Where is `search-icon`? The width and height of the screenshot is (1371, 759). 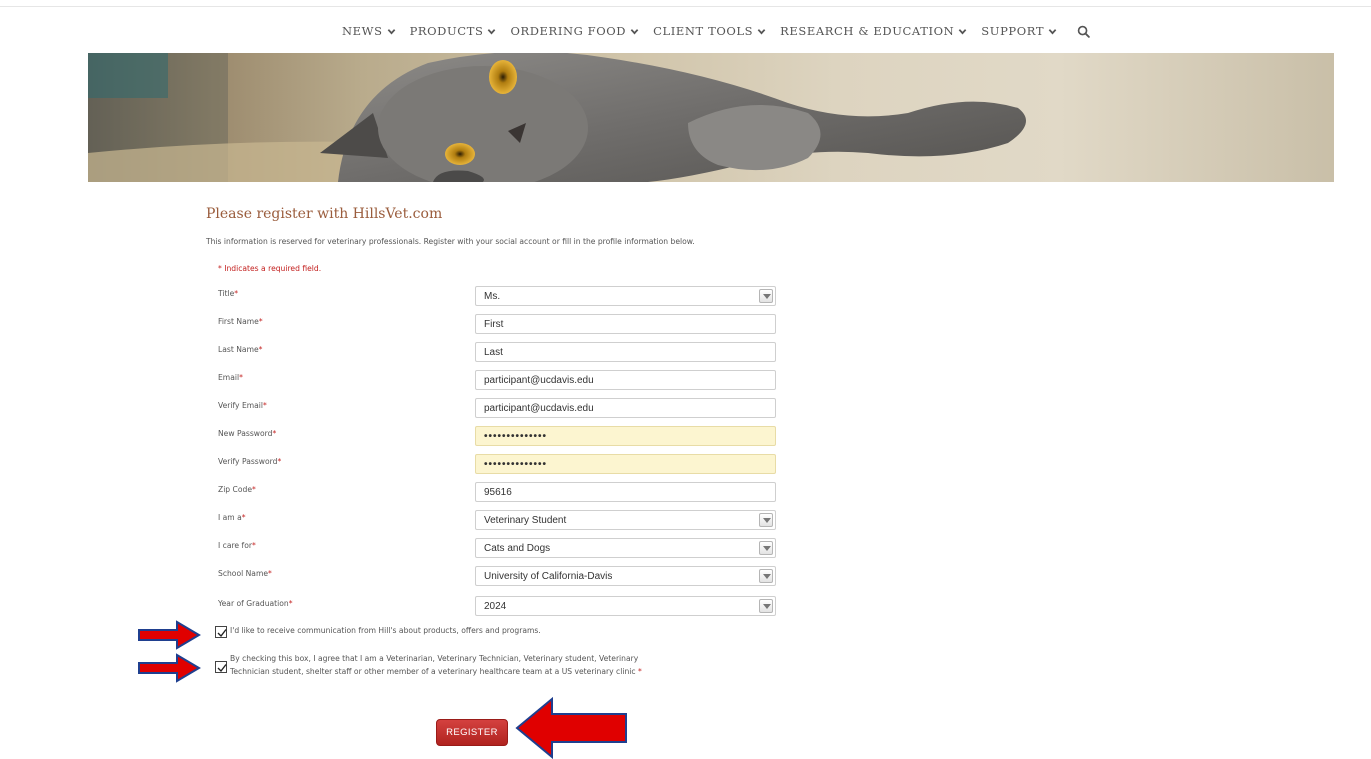 search-icon is located at coordinates (1083, 31).